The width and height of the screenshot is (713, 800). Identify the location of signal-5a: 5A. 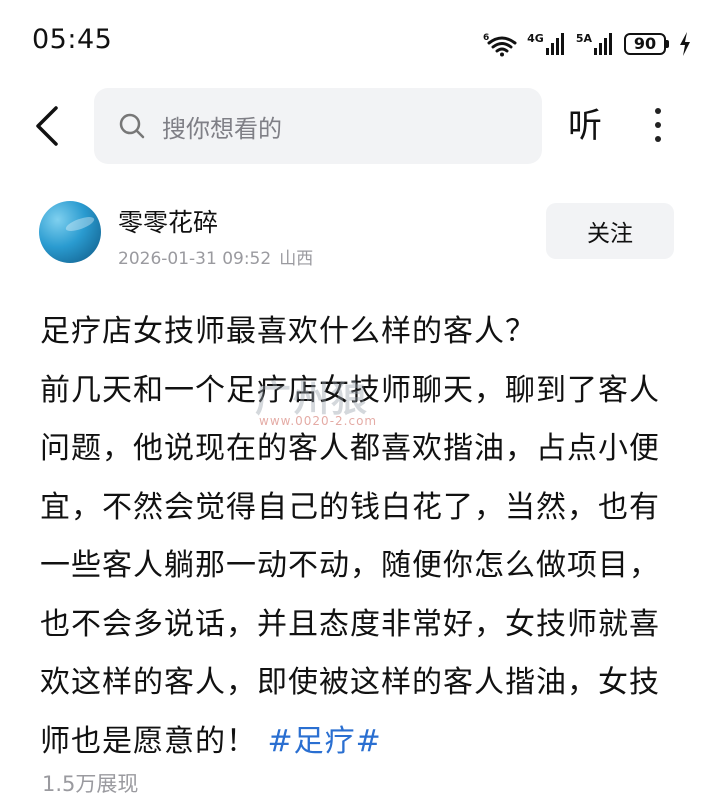
(595, 44).